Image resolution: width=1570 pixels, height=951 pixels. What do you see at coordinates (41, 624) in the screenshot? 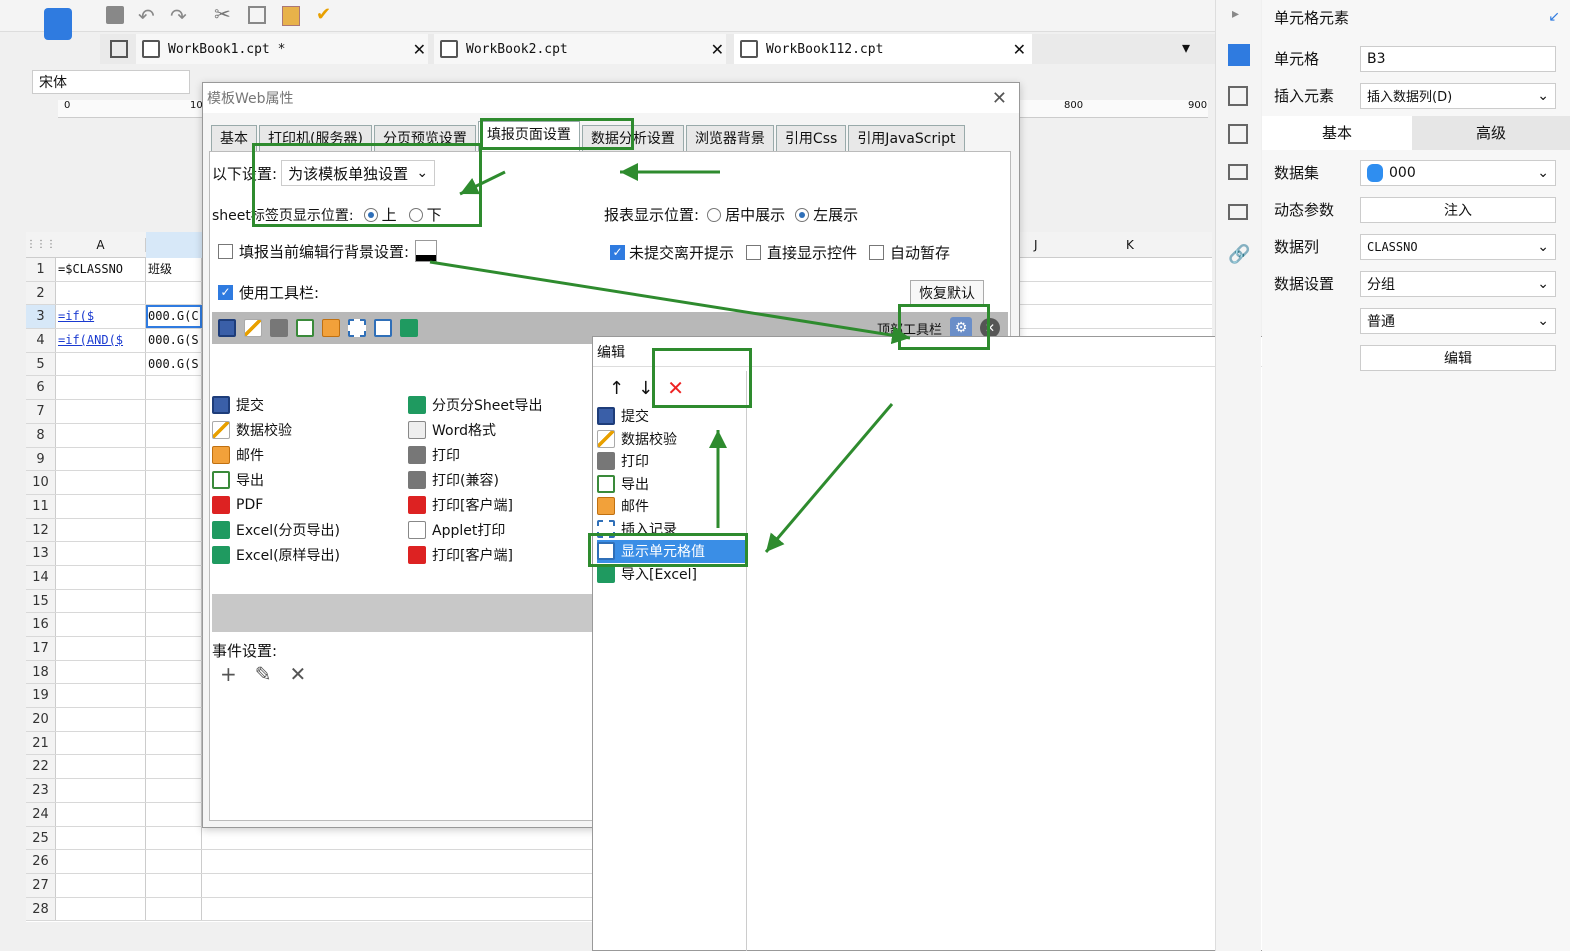
I see `row-number: 16` at bounding box center [41, 624].